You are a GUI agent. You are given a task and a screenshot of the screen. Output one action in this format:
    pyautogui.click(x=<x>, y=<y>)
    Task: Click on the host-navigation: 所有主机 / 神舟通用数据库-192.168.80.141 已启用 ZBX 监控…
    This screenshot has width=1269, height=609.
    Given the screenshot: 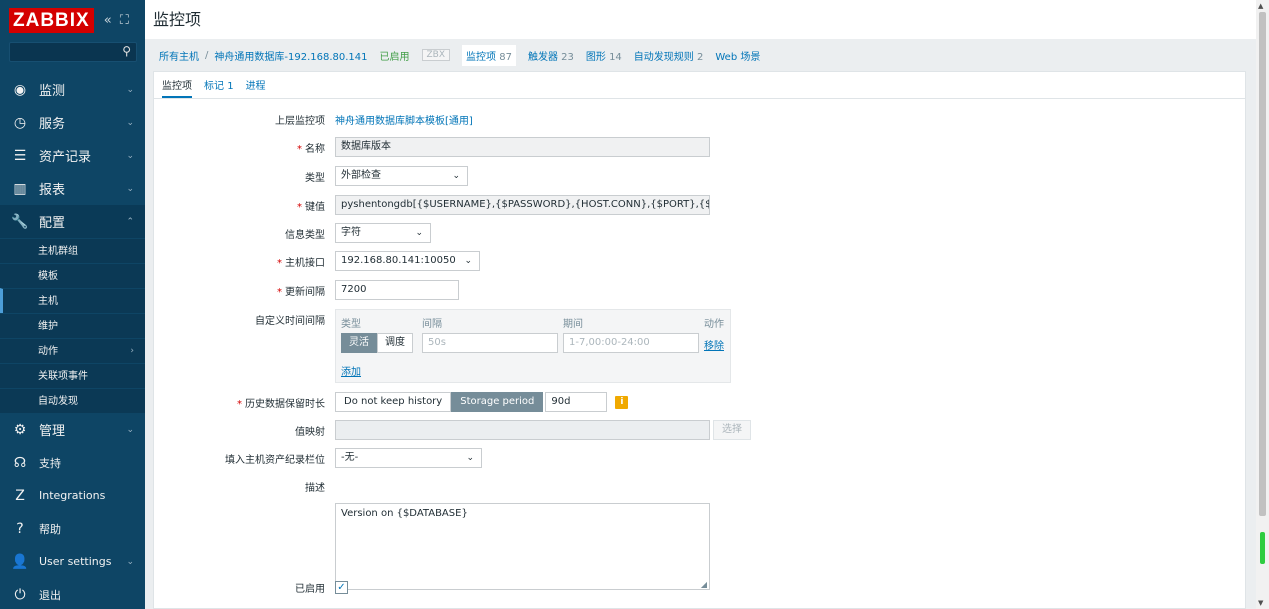 What is the action you would take?
    pyautogui.click(x=700, y=55)
    